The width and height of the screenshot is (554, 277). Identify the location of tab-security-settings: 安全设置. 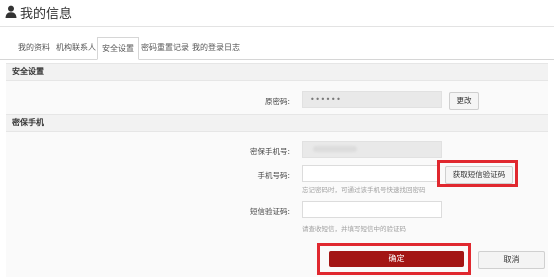
(118, 48).